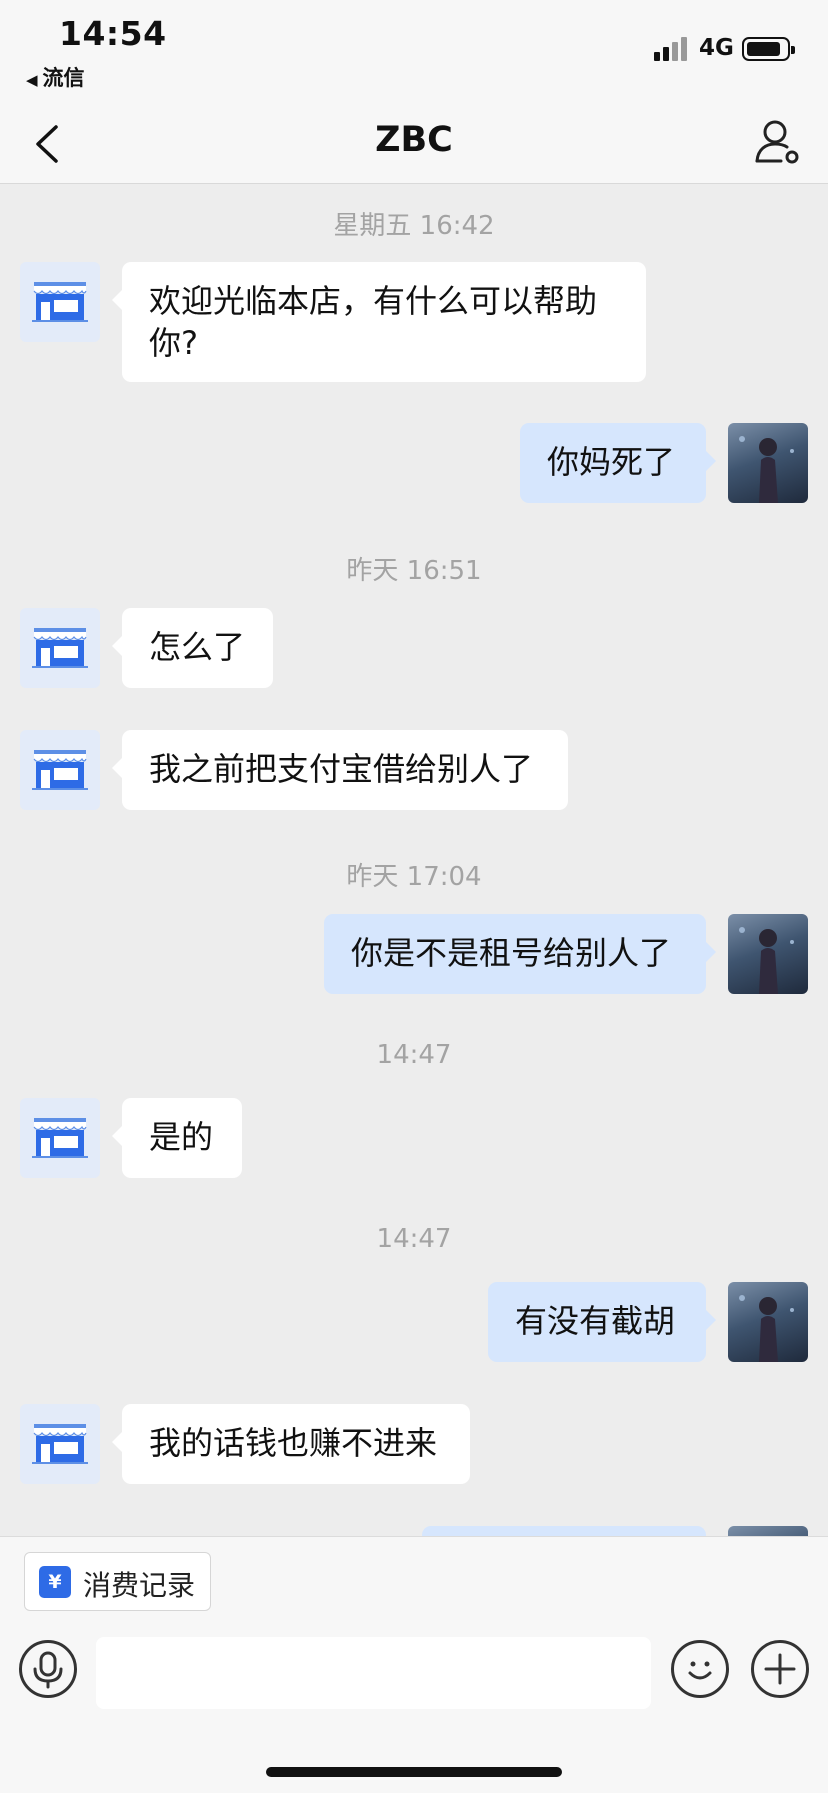 Image resolution: width=828 pixels, height=1793 pixels. Describe the element at coordinates (716, 48) in the screenshot. I see `network-type: 4G` at that location.